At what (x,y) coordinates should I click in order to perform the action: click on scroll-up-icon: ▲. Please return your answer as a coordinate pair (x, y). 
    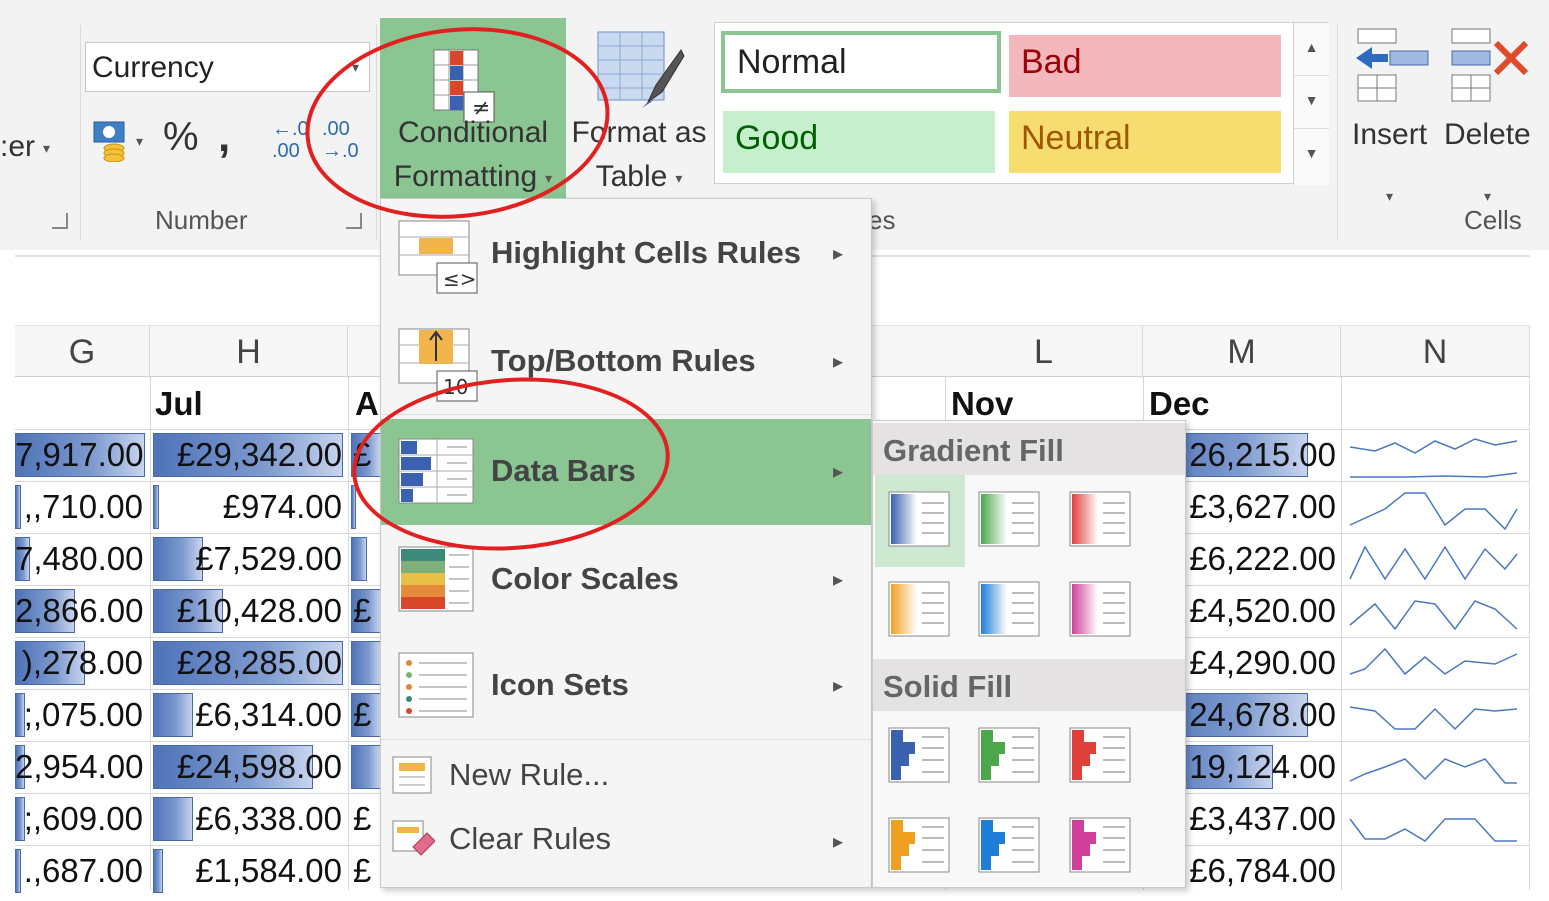
    Looking at the image, I should click on (1311, 49).